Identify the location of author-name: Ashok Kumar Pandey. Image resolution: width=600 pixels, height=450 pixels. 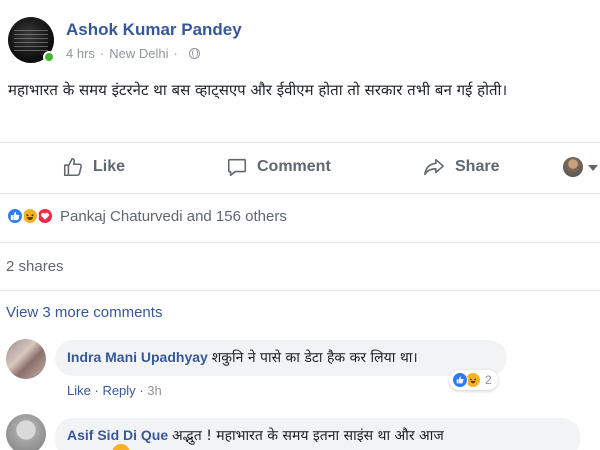
(154, 30).